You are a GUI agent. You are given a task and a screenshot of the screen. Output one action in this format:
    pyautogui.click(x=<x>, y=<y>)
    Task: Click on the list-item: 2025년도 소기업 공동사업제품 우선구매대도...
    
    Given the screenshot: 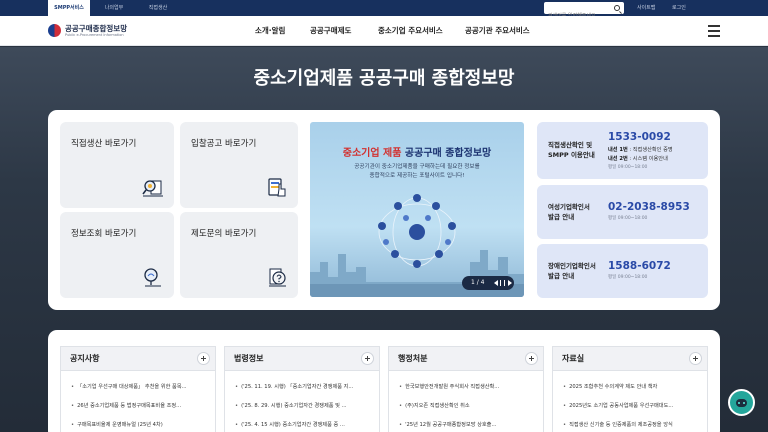 What is the action you would take?
    pyautogui.click(x=632, y=405)
    